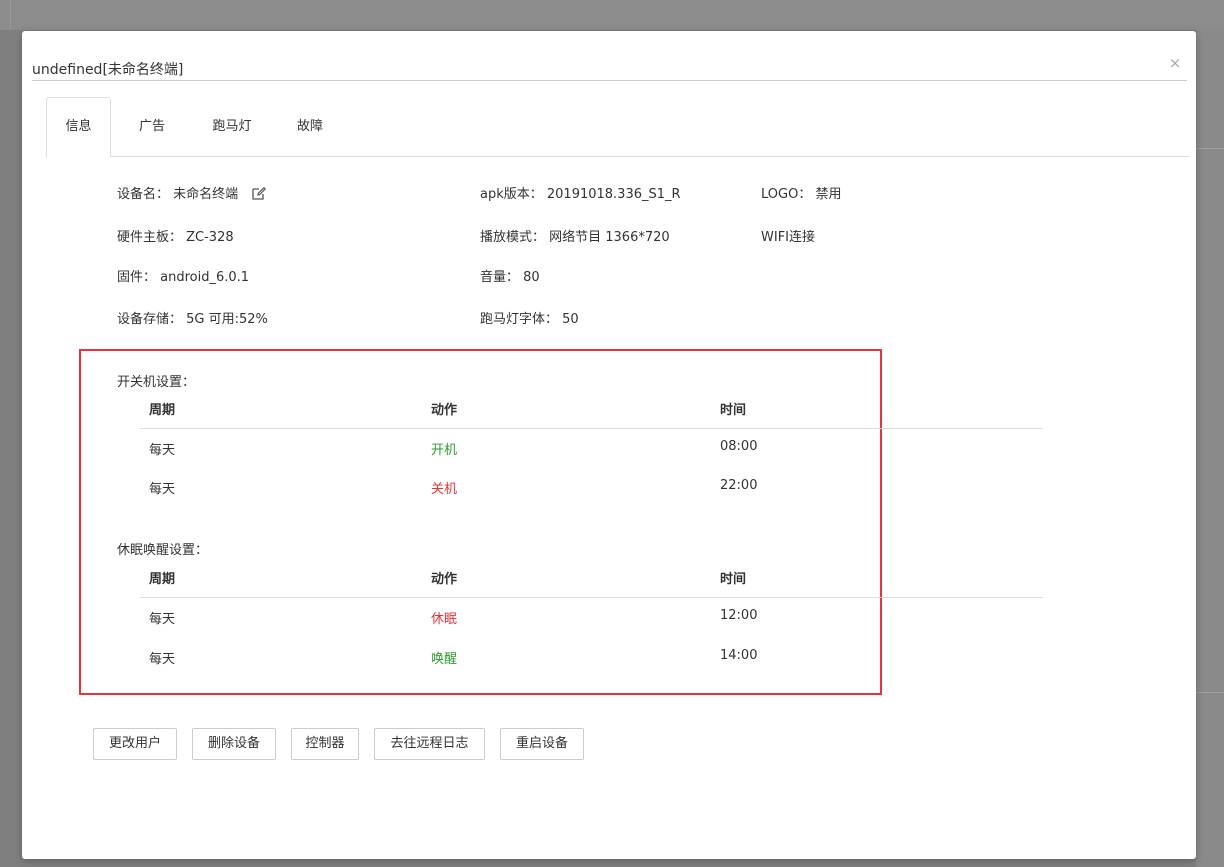 Image resolution: width=1224 pixels, height=867 pixels. What do you see at coordinates (1175, 63) in the screenshot?
I see `close-icon: ×` at bounding box center [1175, 63].